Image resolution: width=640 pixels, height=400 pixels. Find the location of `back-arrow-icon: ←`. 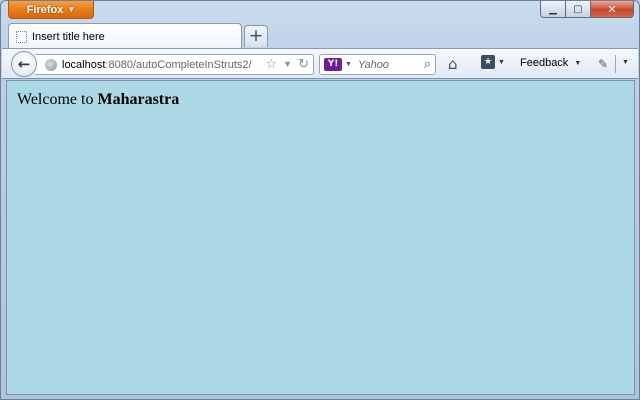

back-arrow-icon: ← is located at coordinates (24, 64).